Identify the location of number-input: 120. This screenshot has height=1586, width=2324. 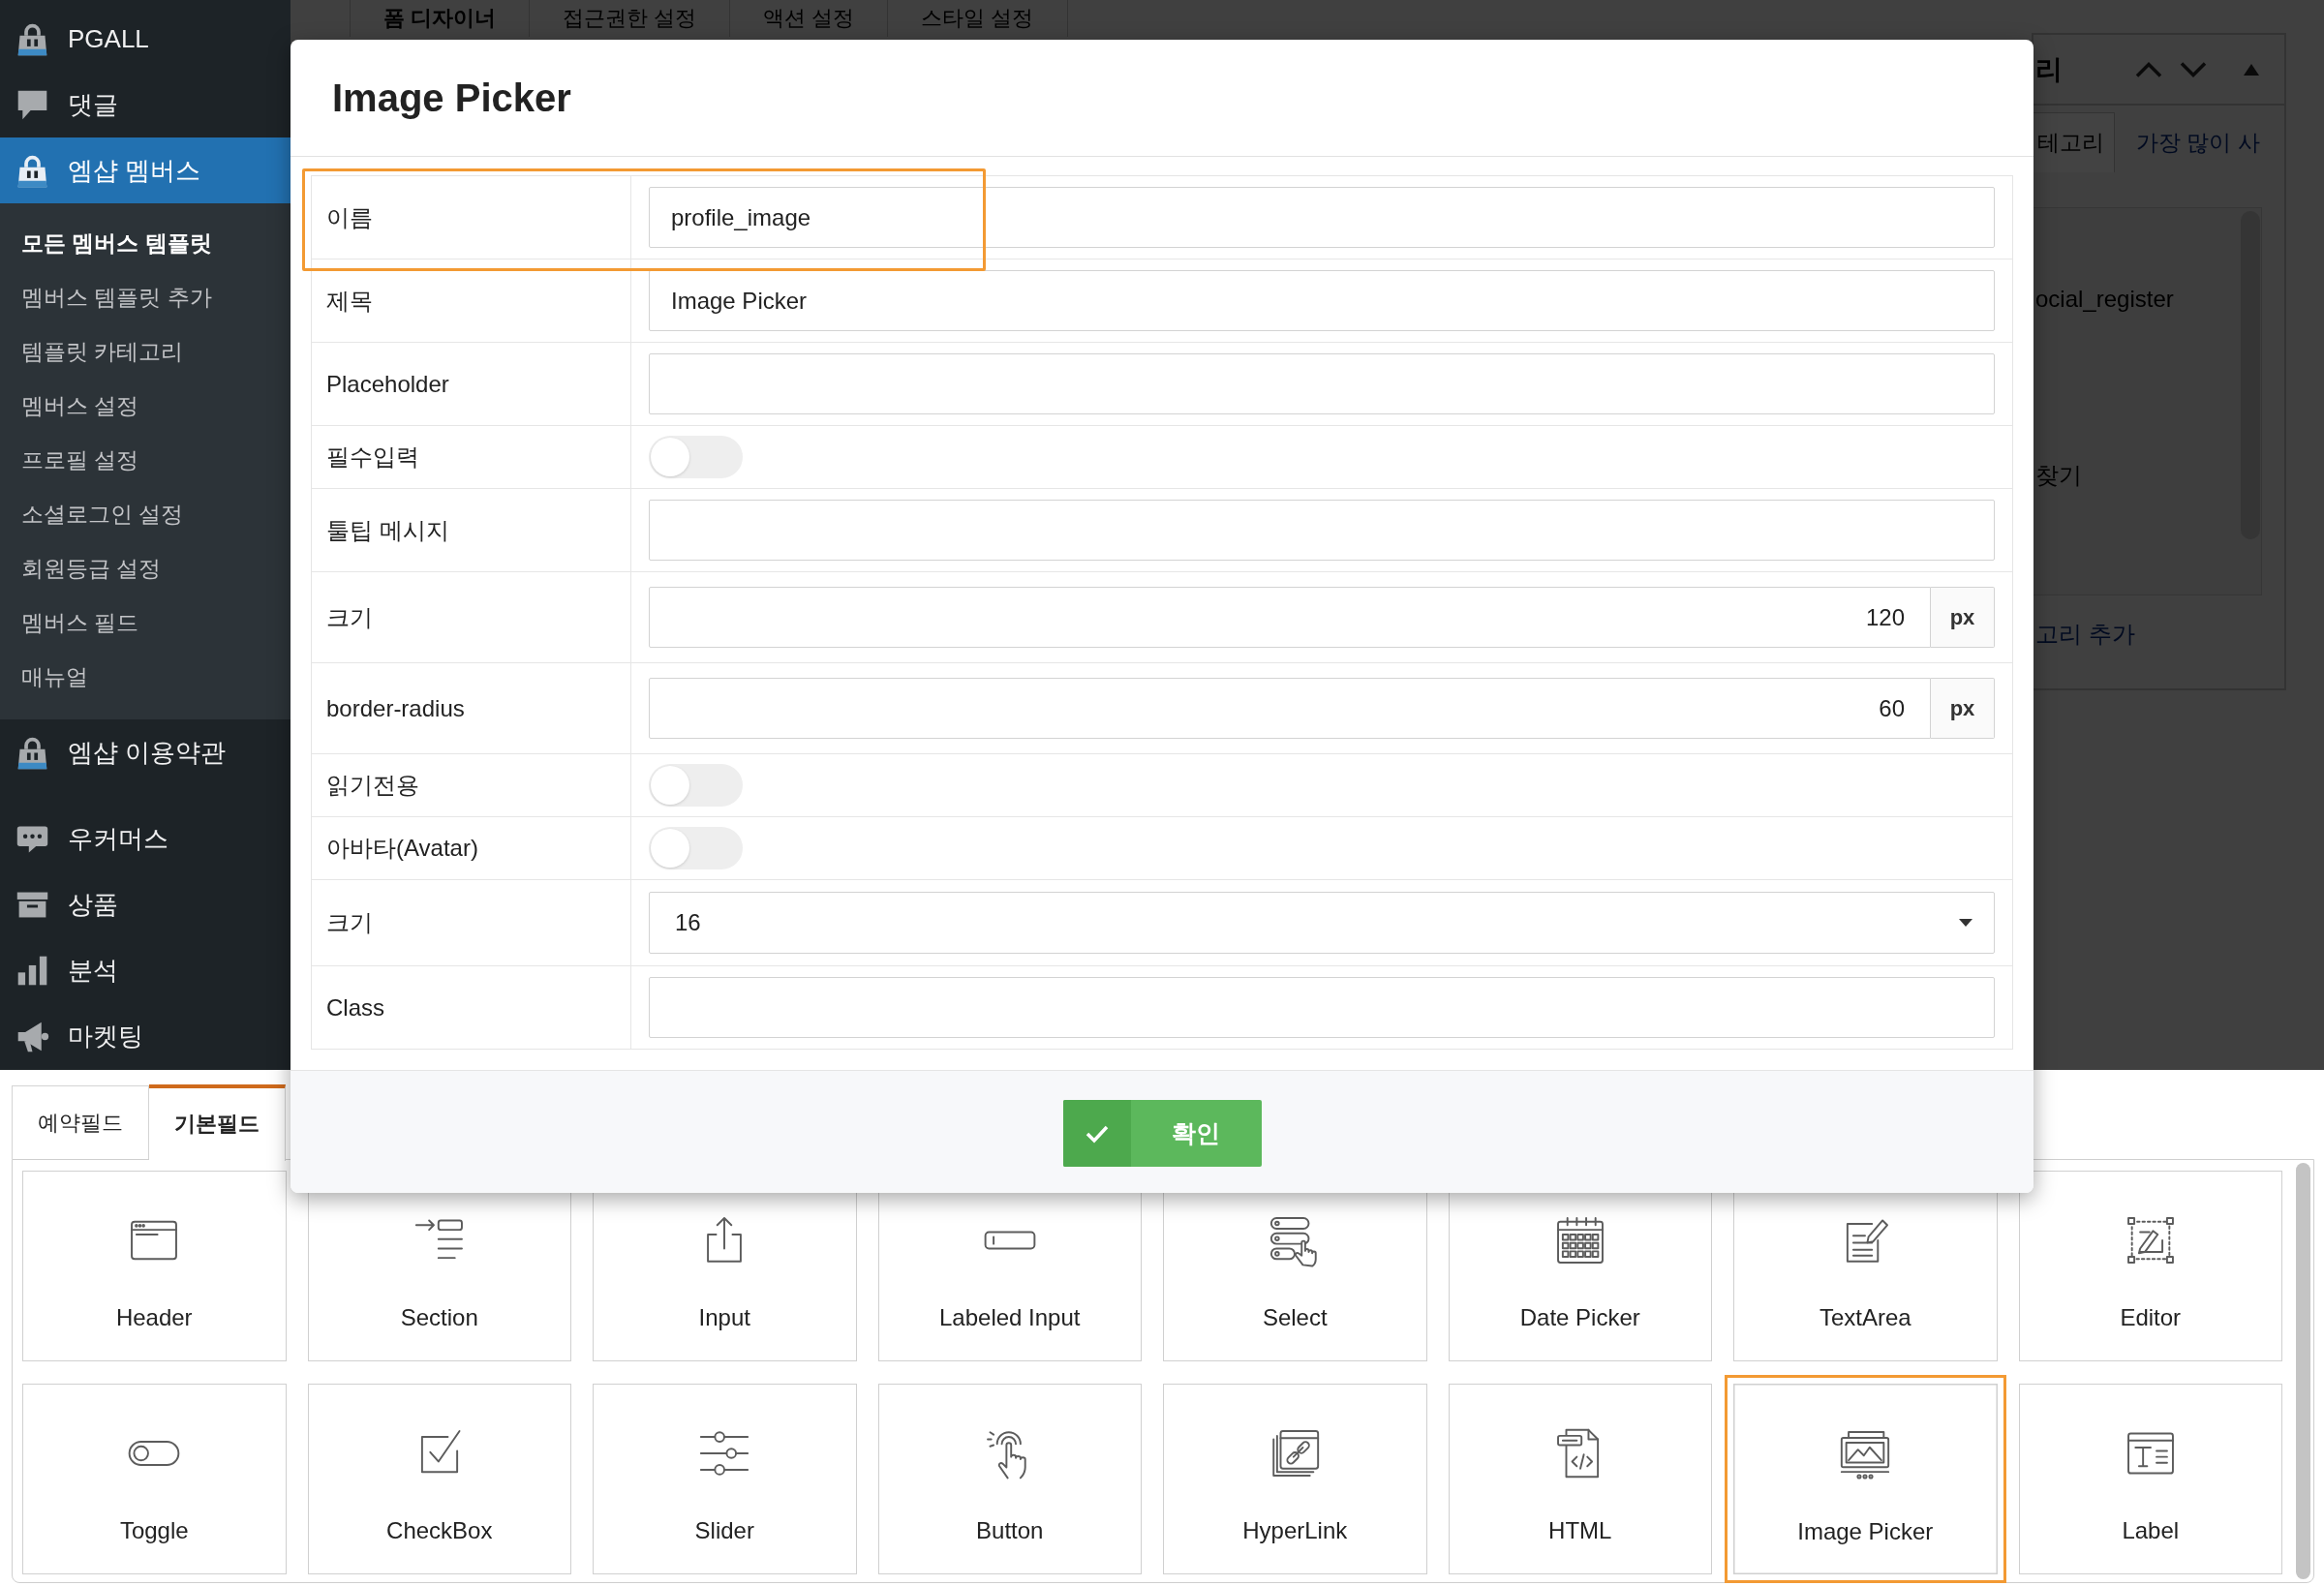
(1290, 617).